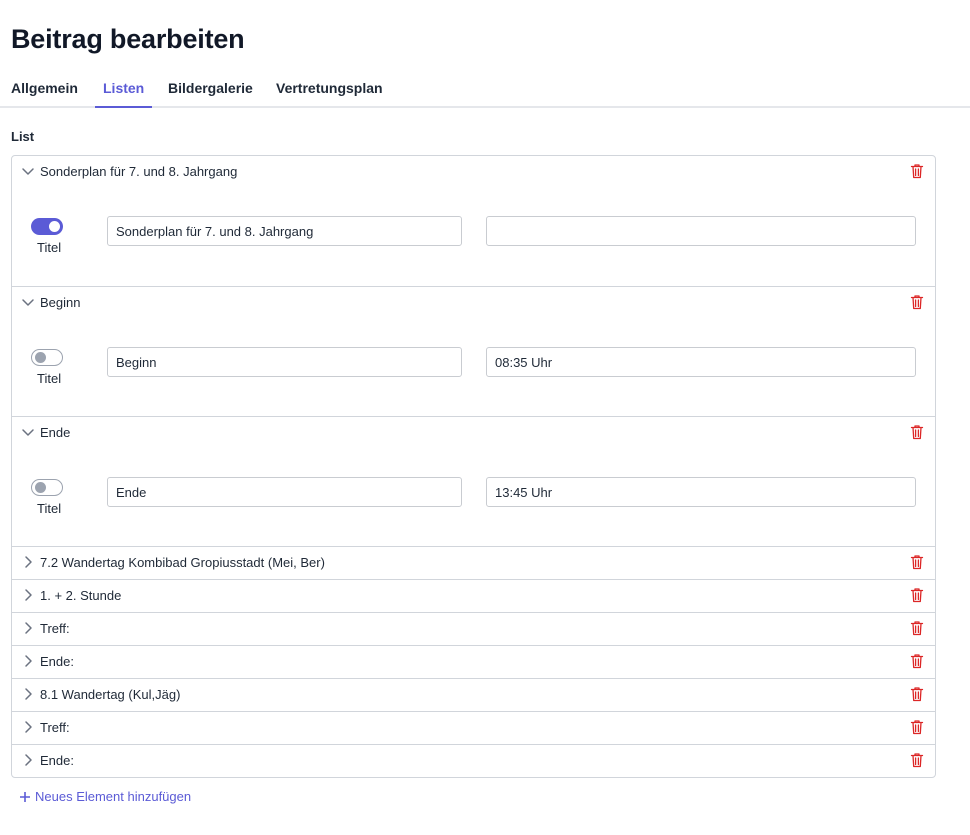 This screenshot has height=835, width=970. Describe the element at coordinates (128, 39) in the screenshot. I see `page-title: Beitrag bearbeiten` at that location.